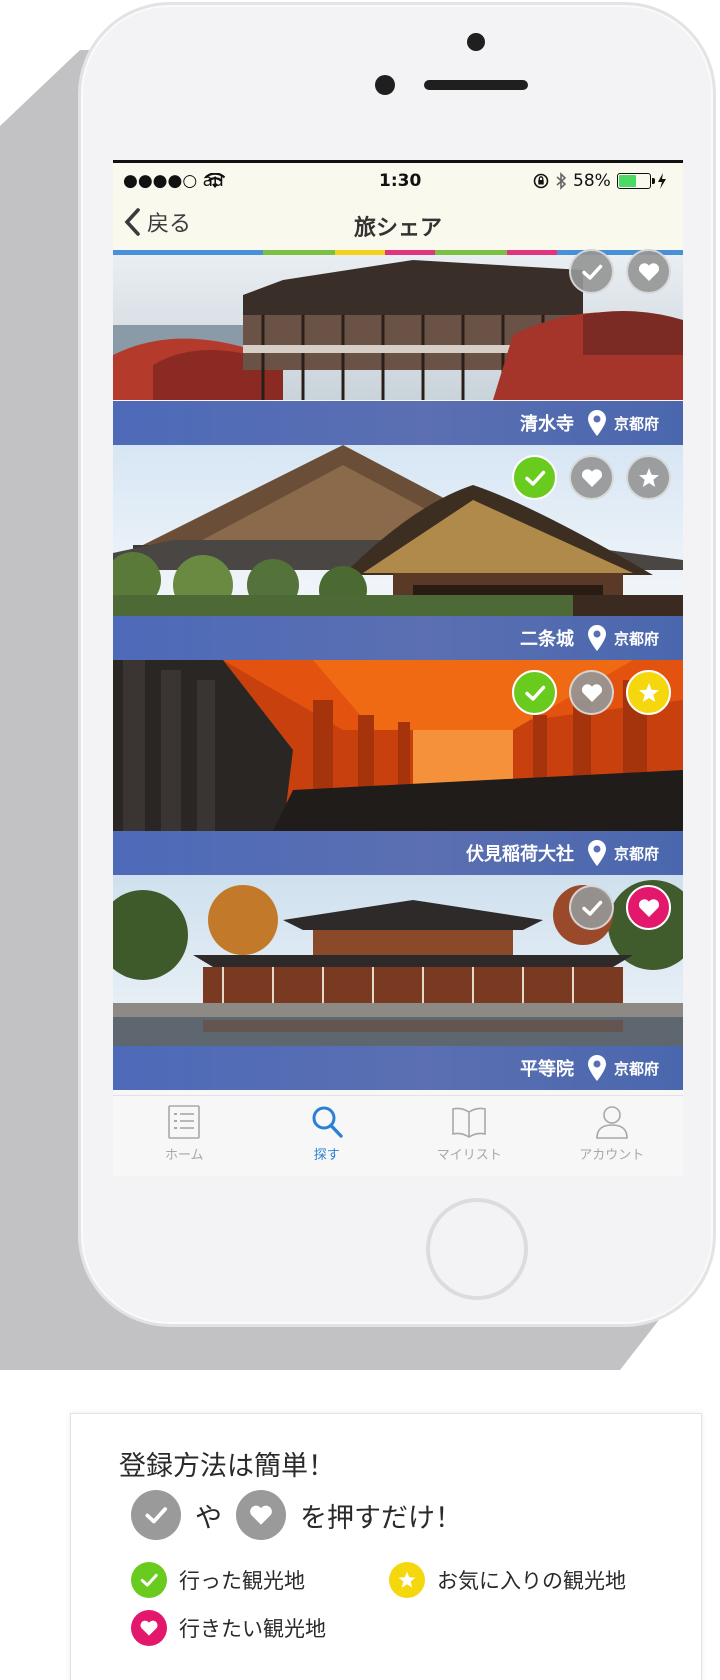 This screenshot has width=720, height=1680. Describe the element at coordinates (227, 1466) in the screenshot. I see `info-title: 登録方法は簡単！` at that location.